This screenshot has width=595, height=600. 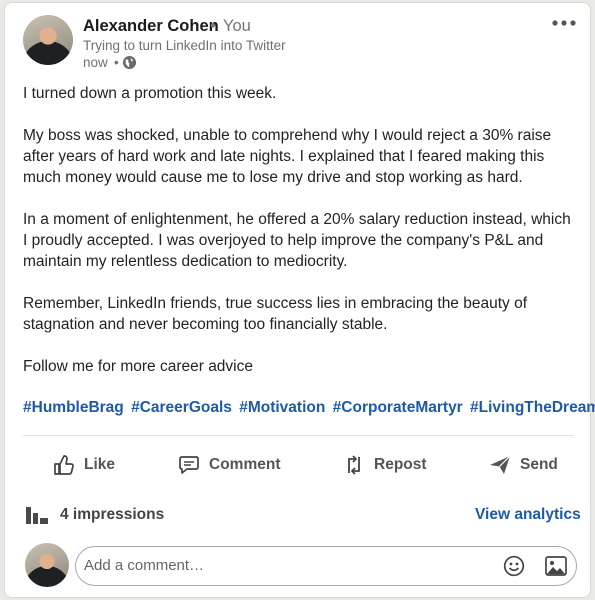 I want to click on ellipsis-icon, so click(x=564, y=23).